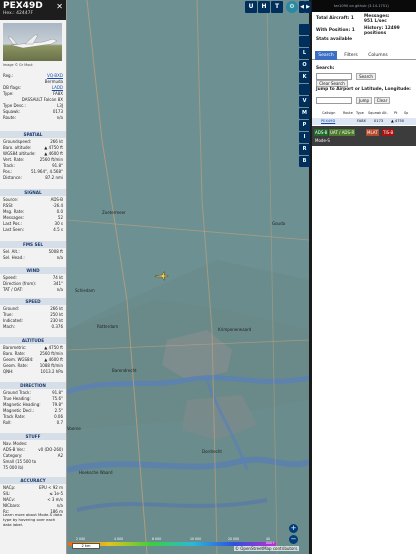  I want to click on tag-mlat: MLAT, so click(372, 132).